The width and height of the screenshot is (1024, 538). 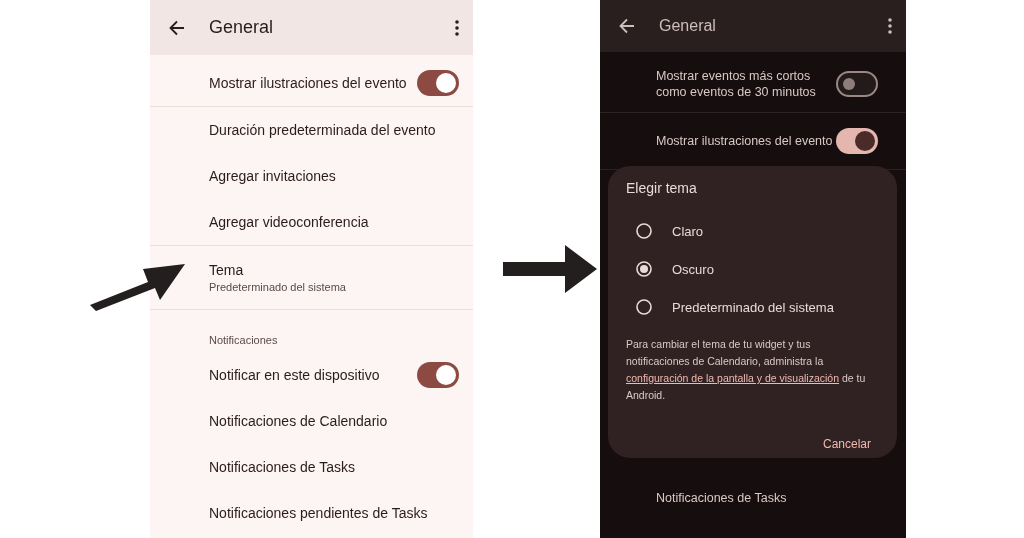 I want to click on setting-item: Notificaciones de Calendario, so click(x=334, y=421).